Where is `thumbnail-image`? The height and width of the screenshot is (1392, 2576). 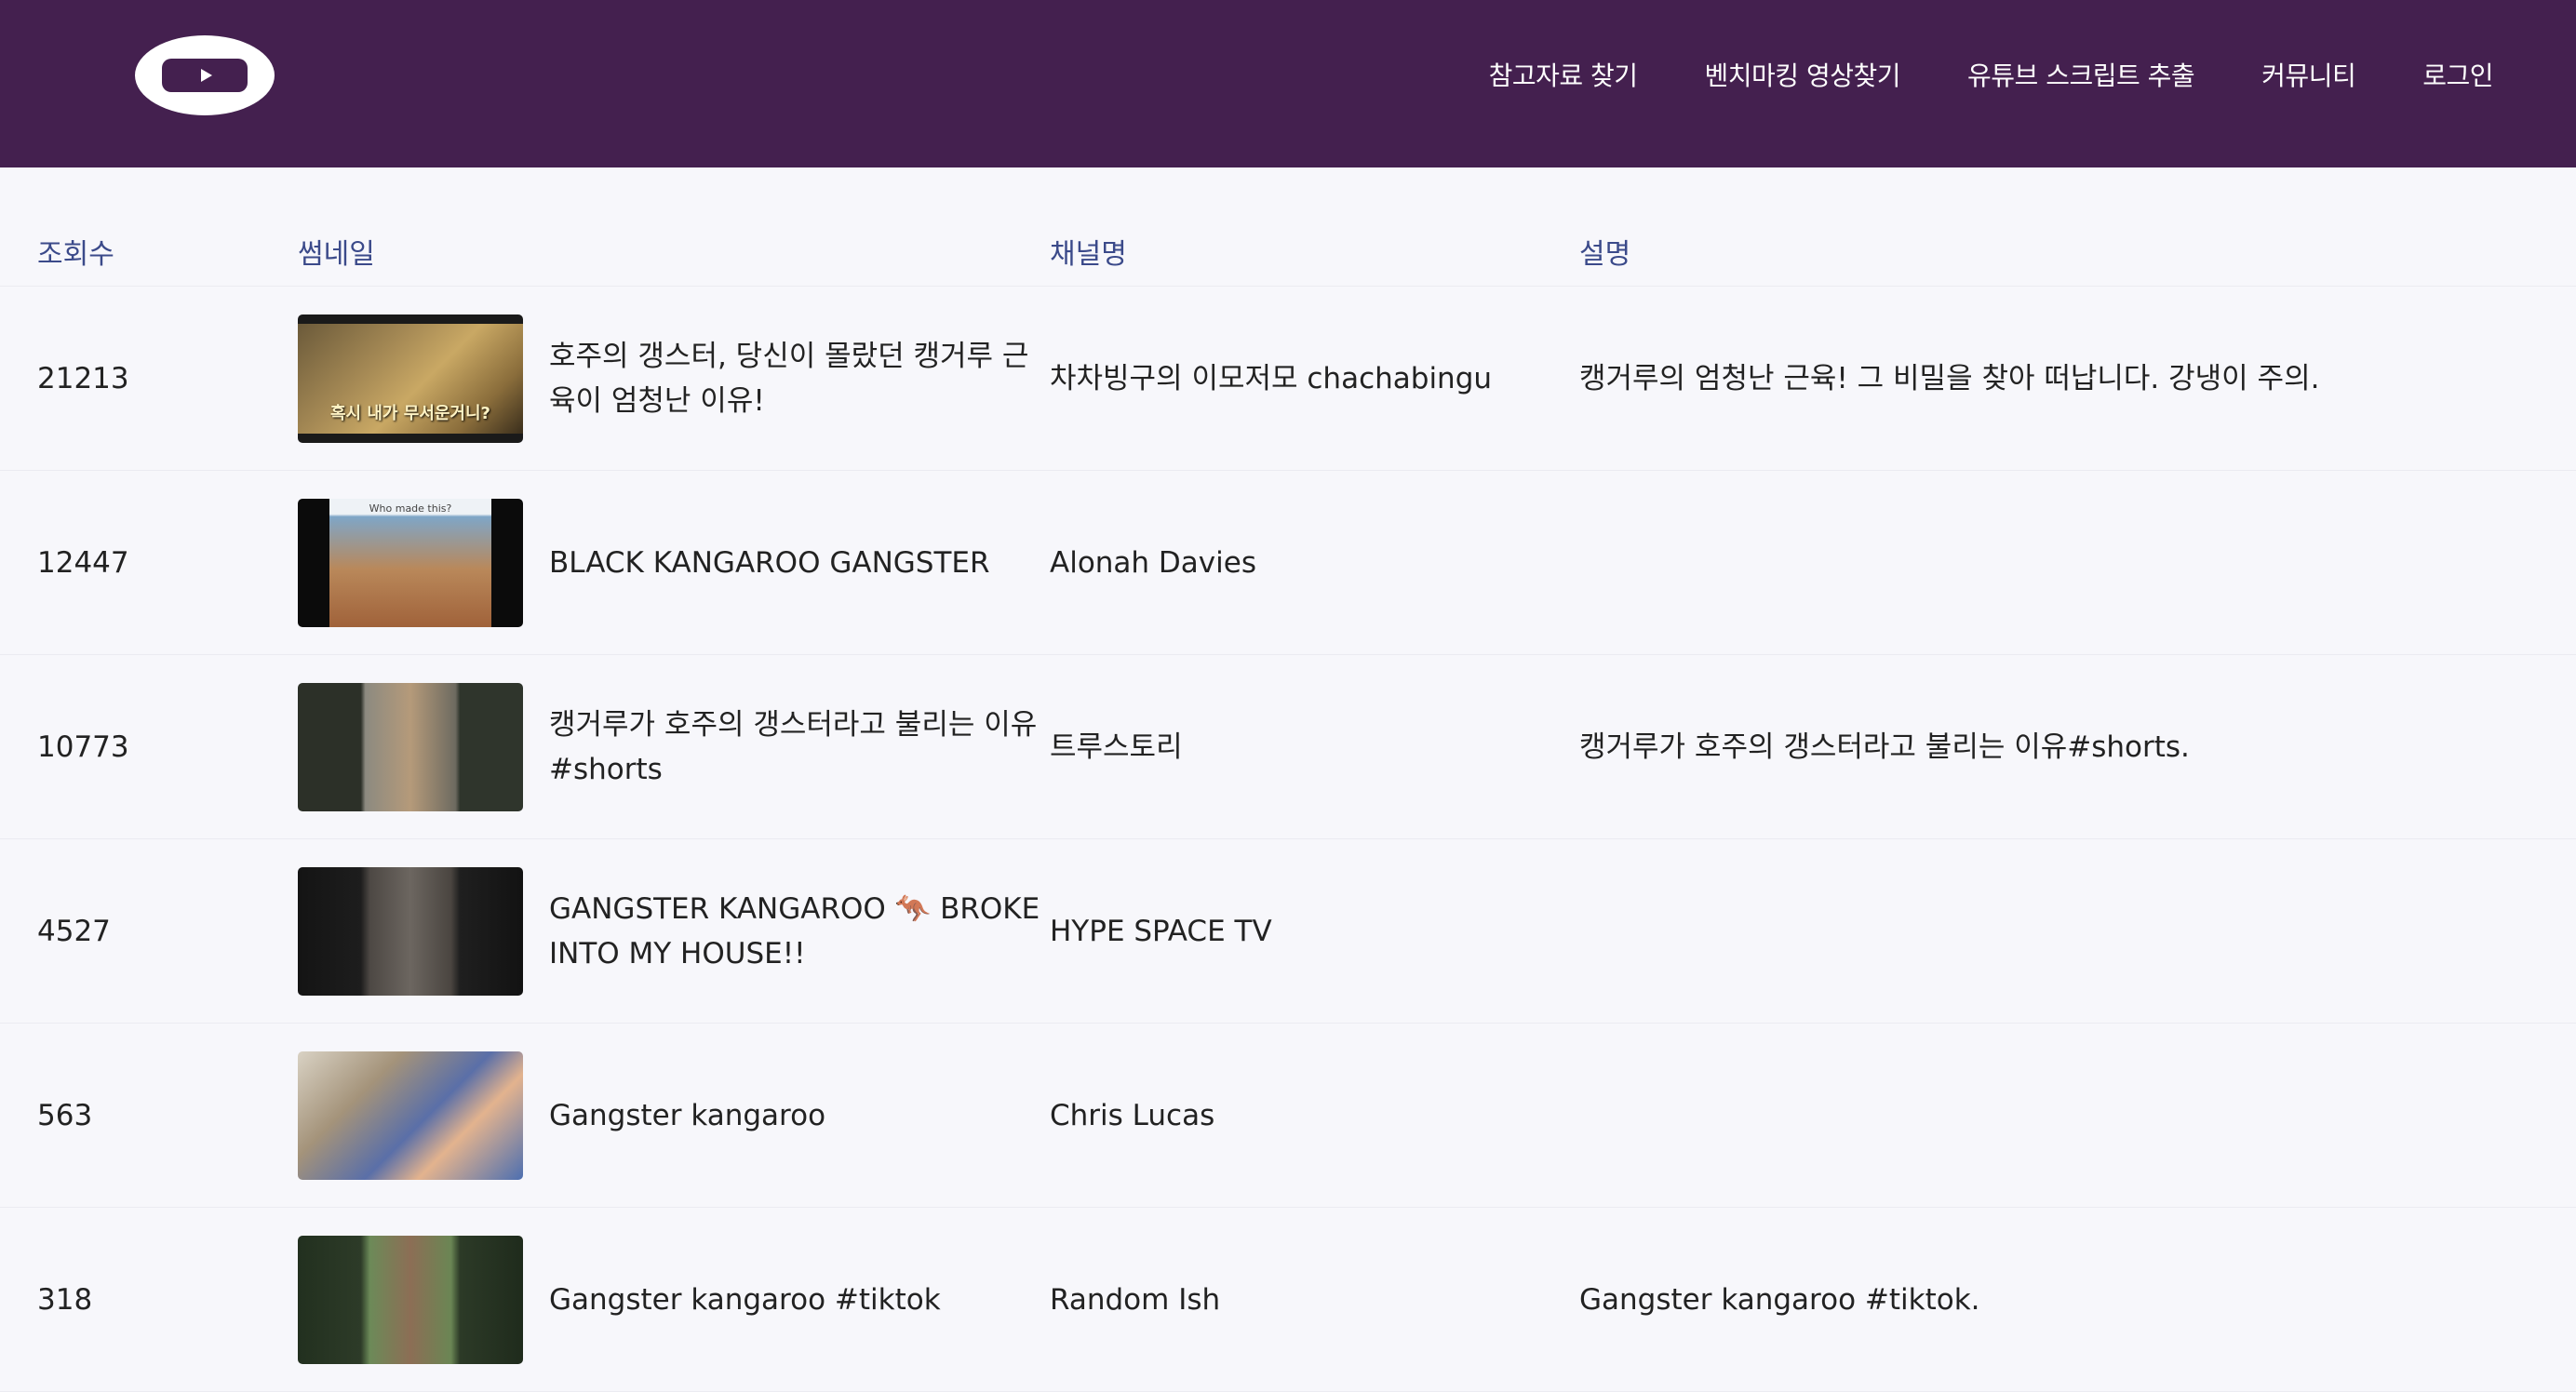
thumbnail-image is located at coordinates (410, 563).